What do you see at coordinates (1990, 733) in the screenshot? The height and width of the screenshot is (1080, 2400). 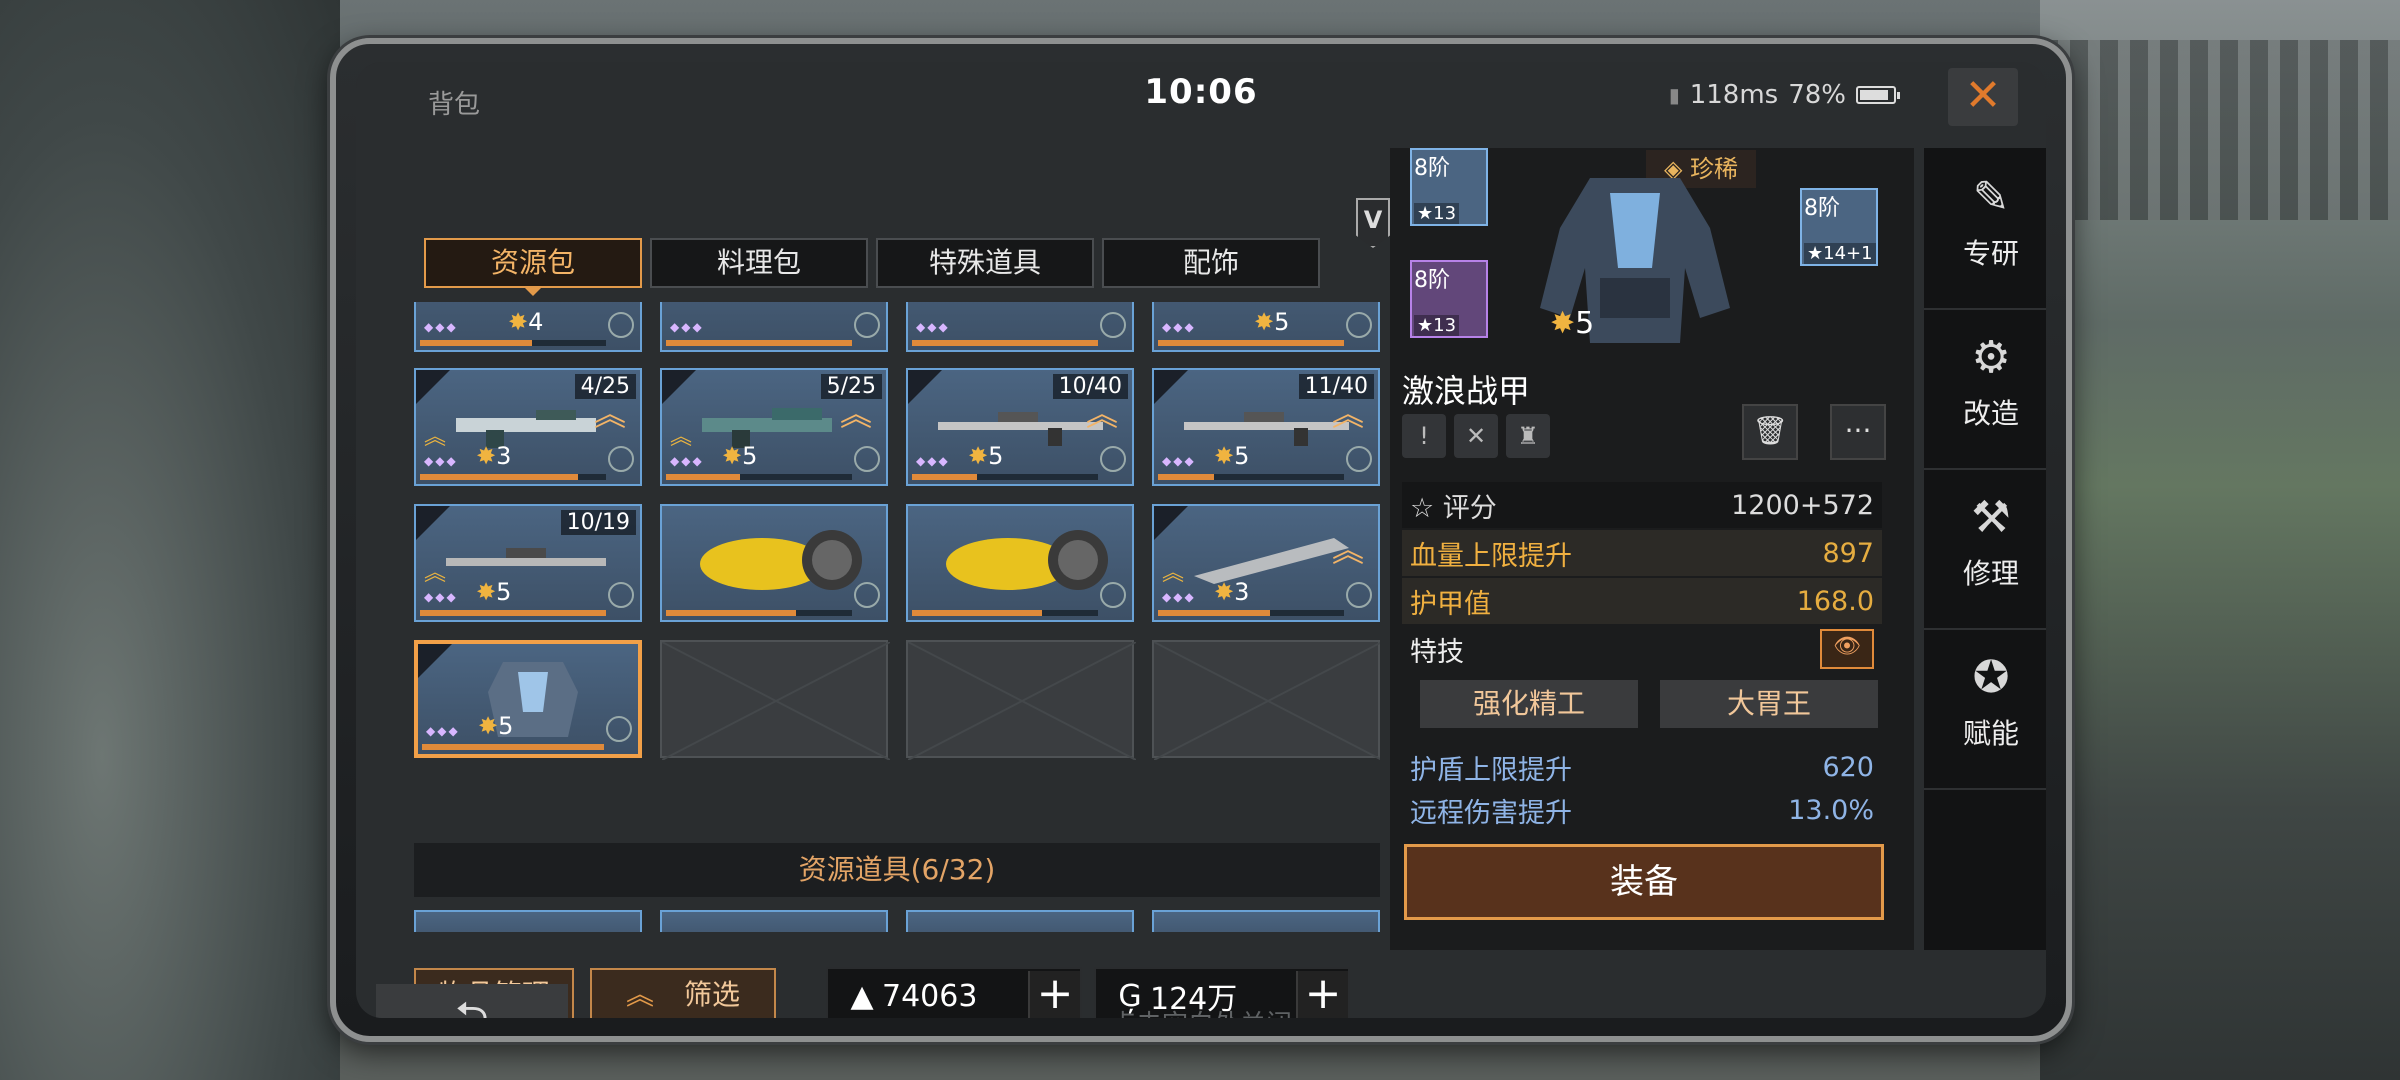 I see `side-item-label: 赋能` at bounding box center [1990, 733].